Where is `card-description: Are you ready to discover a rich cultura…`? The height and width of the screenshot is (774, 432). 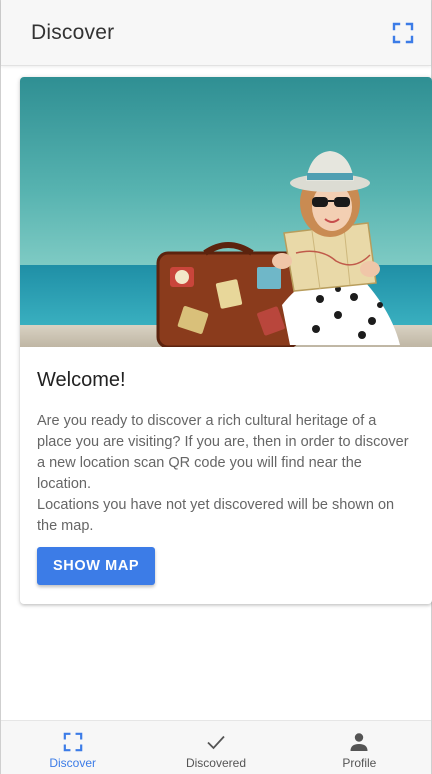
card-description: Are you ready to discover a rich cultura… is located at coordinates (223, 452).